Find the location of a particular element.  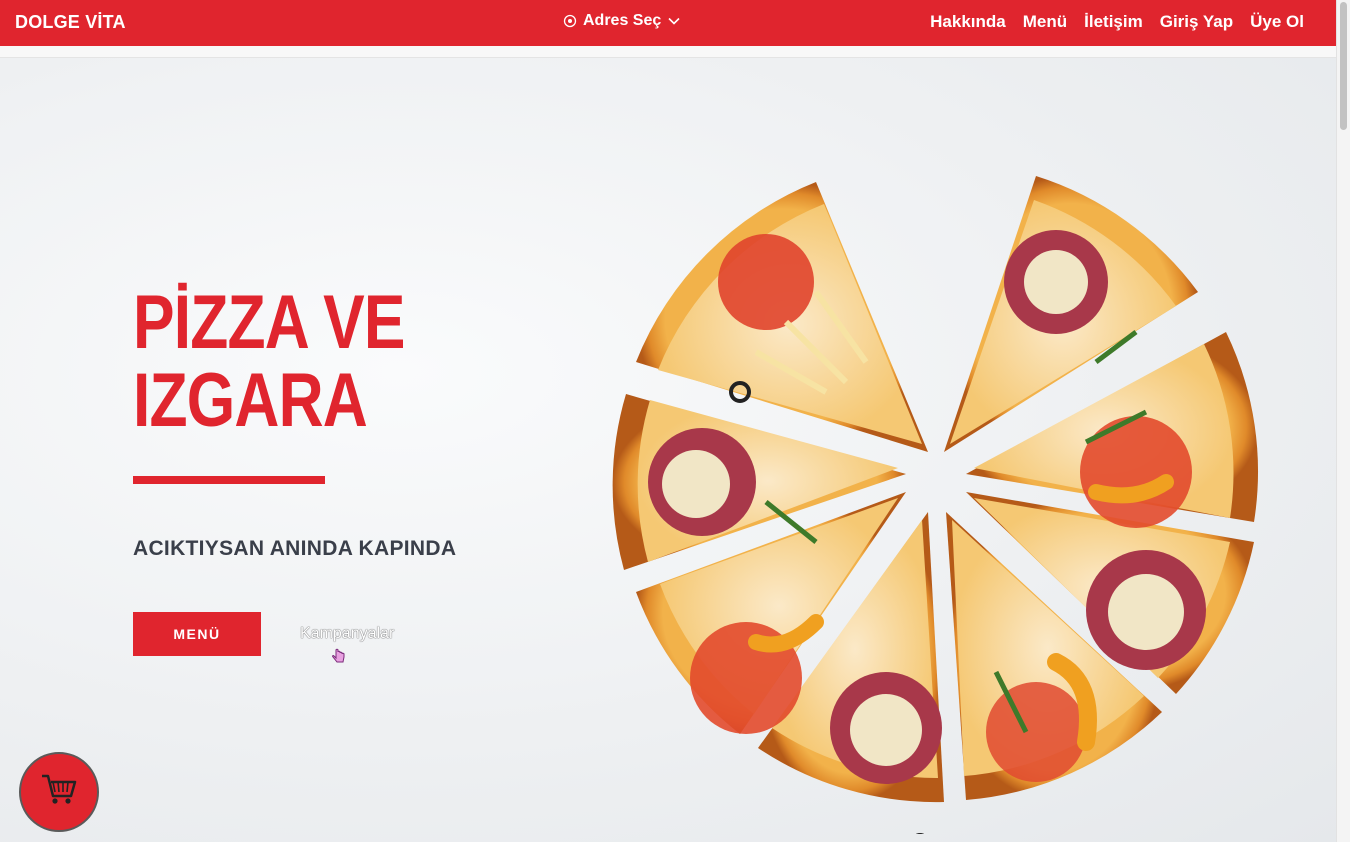

menu-button: MENÜ is located at coordinates (197, 634).